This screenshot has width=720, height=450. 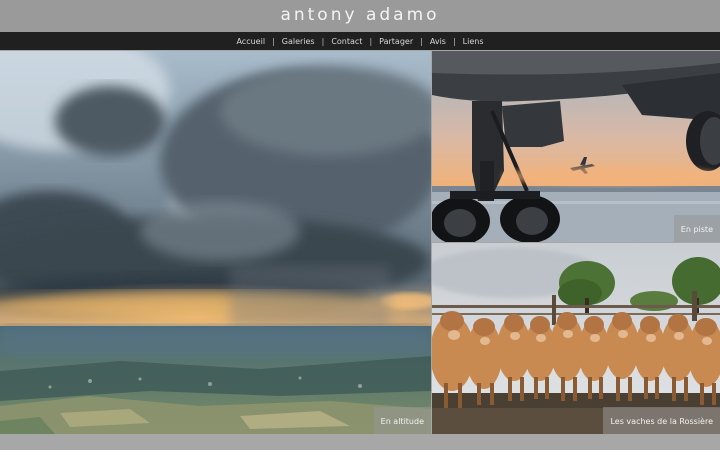 What do you see at coordinates (360, 442) in the screenshot?
I see `page-footer-strip` at bounding box center [360, 442].